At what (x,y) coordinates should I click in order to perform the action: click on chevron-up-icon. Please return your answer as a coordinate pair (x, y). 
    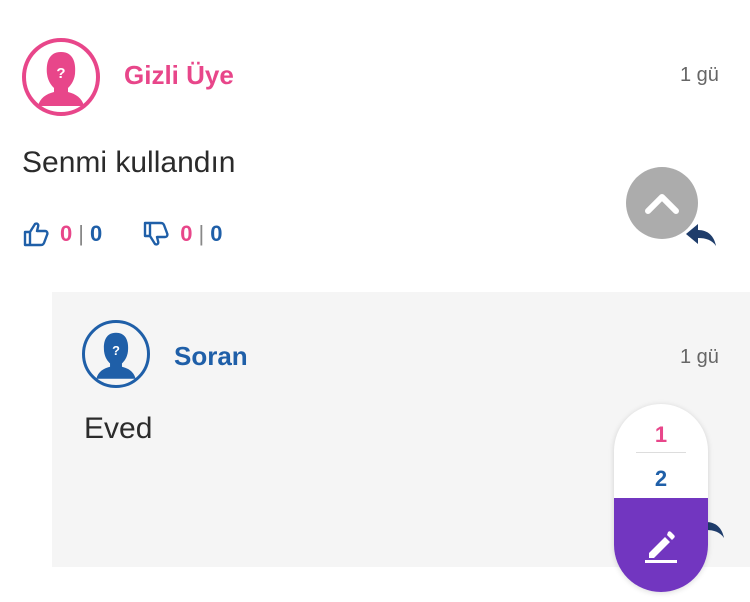
    Looking at the image, I should click on (662, 204).